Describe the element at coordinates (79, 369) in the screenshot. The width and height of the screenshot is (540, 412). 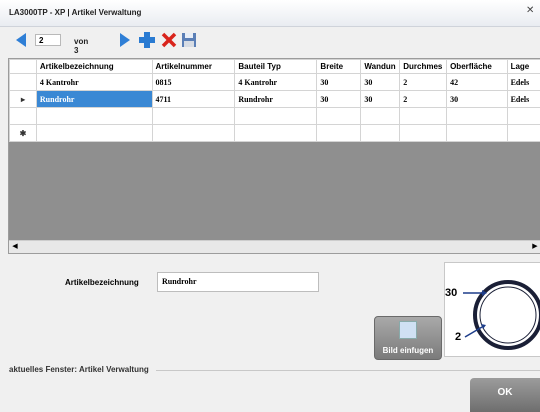
I see `status-text: aktuelles Fenster: Artikel Verwaltung` at that location.